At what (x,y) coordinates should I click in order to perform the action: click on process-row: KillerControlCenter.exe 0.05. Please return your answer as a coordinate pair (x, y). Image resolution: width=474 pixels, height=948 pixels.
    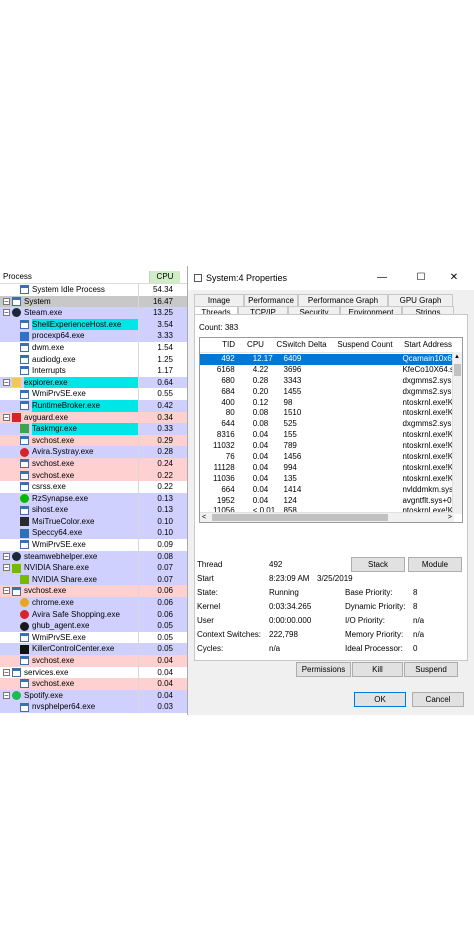
    Looking at the image, I should click on (93, 649).